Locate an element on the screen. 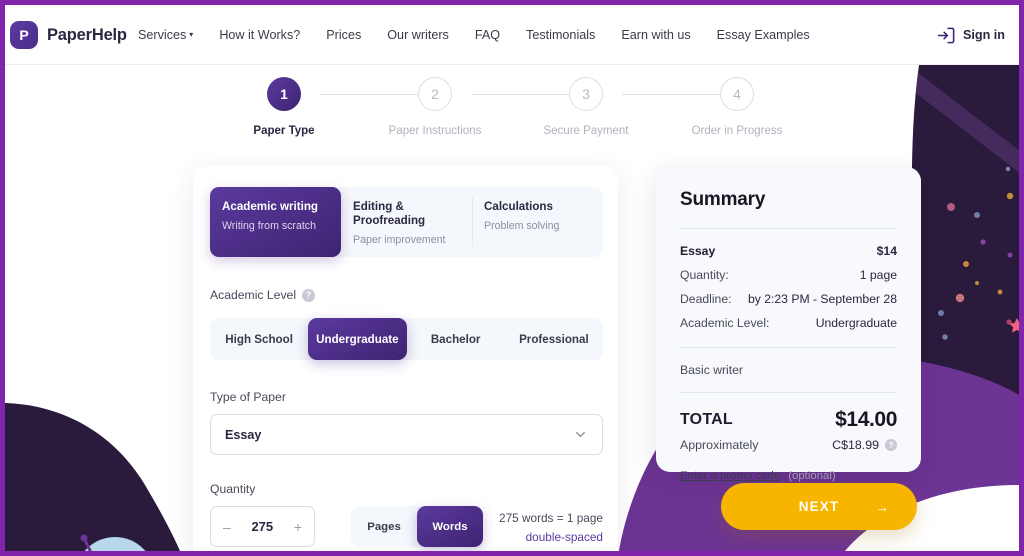 The image size is (1024, 556). academic-level-option-high-school: High School is located at coordinates (259, 339).